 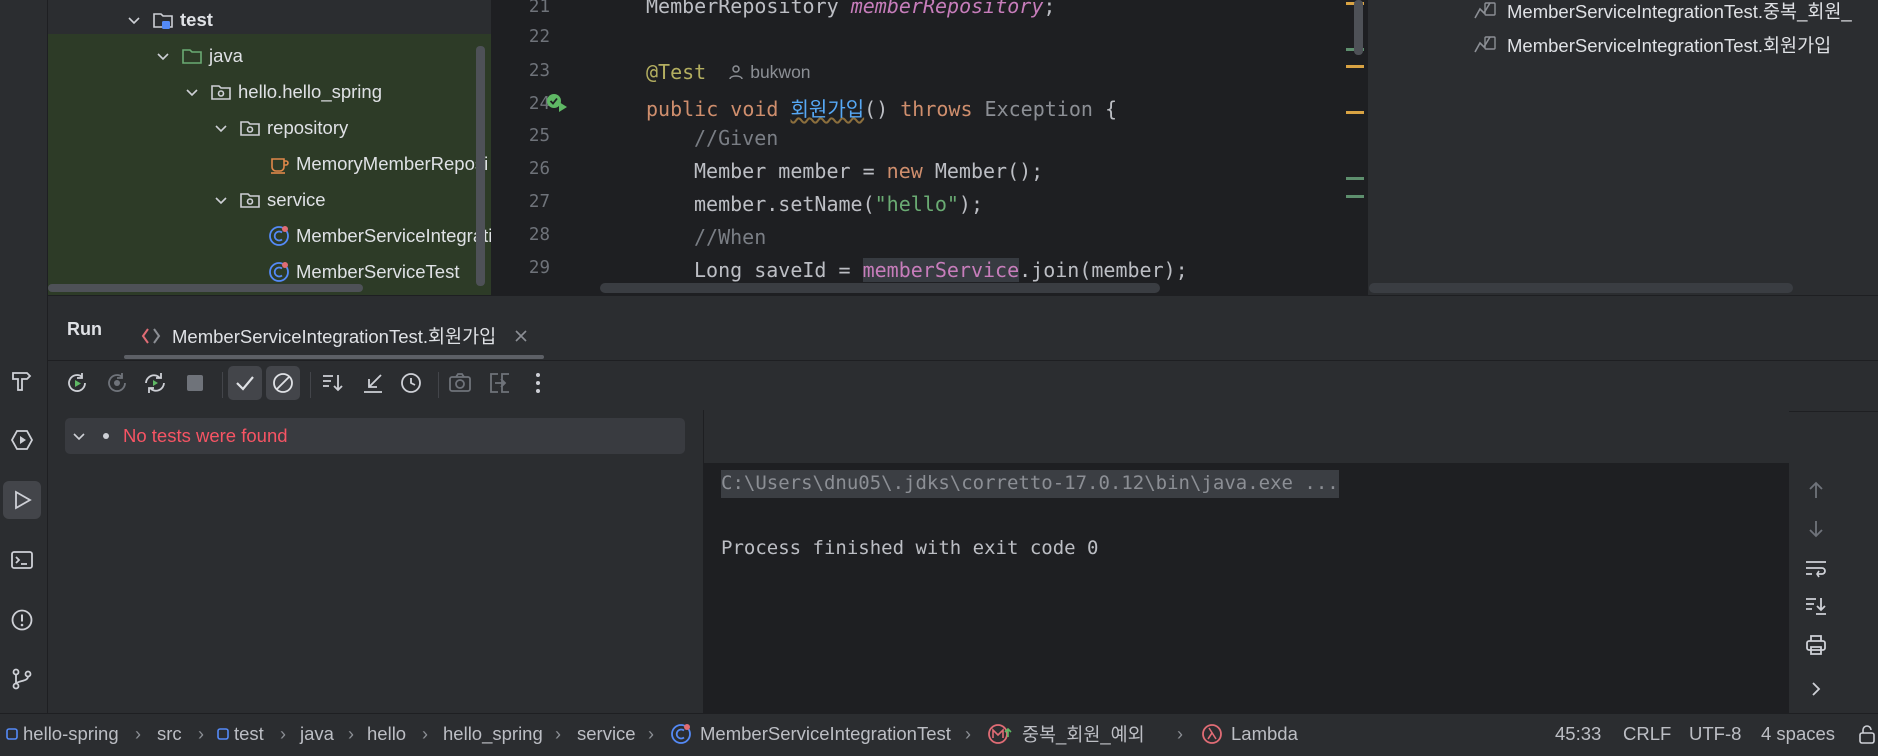 What do you see at coordinates (1715, 734) in the screenshot?
I see `file-encoding: UTF-8` at bounding box center [1715, 734].